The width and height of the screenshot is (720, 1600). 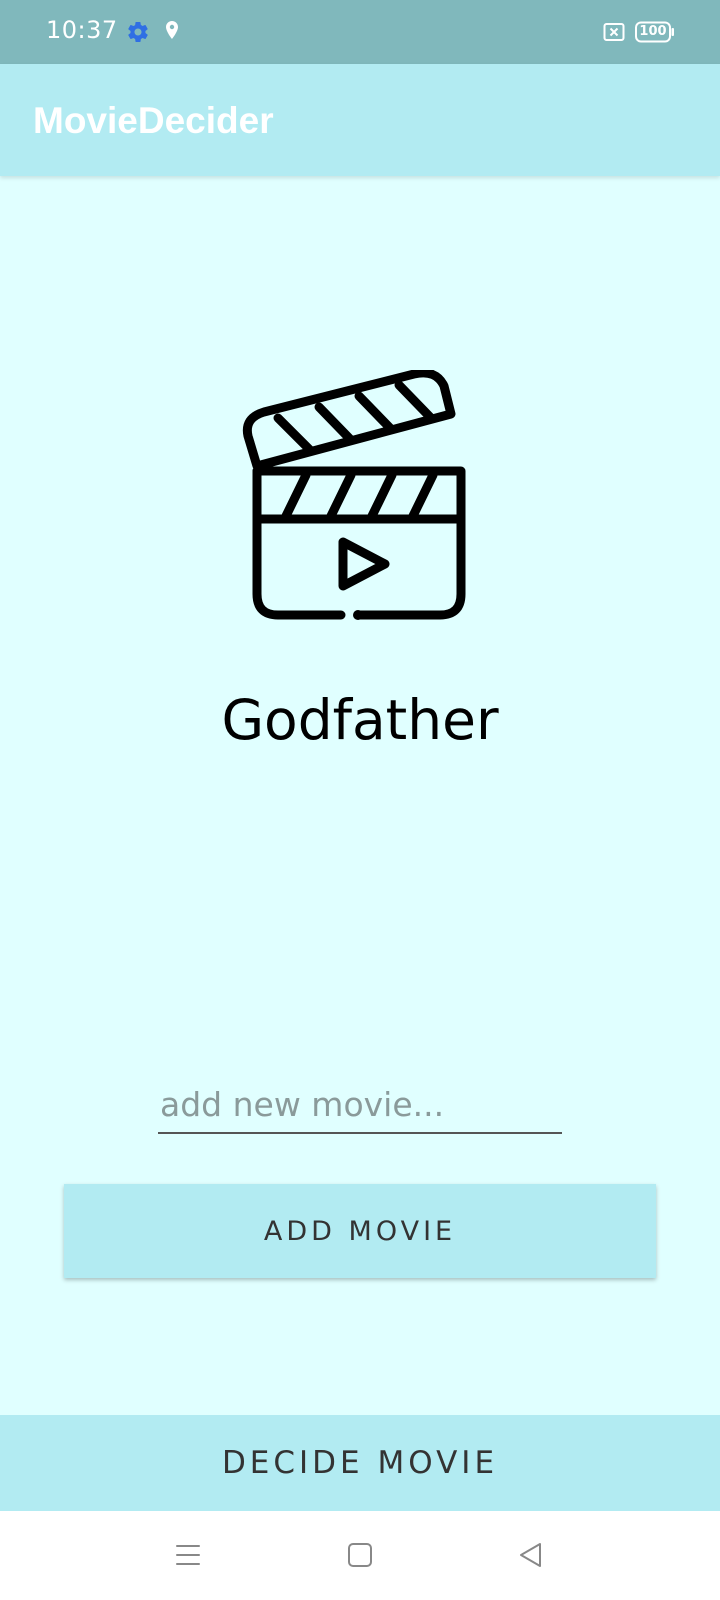 What do you see at coordinates (653, 31) in the screenshot?
I see `battery-level: 100` at bounding box center [653, 31].